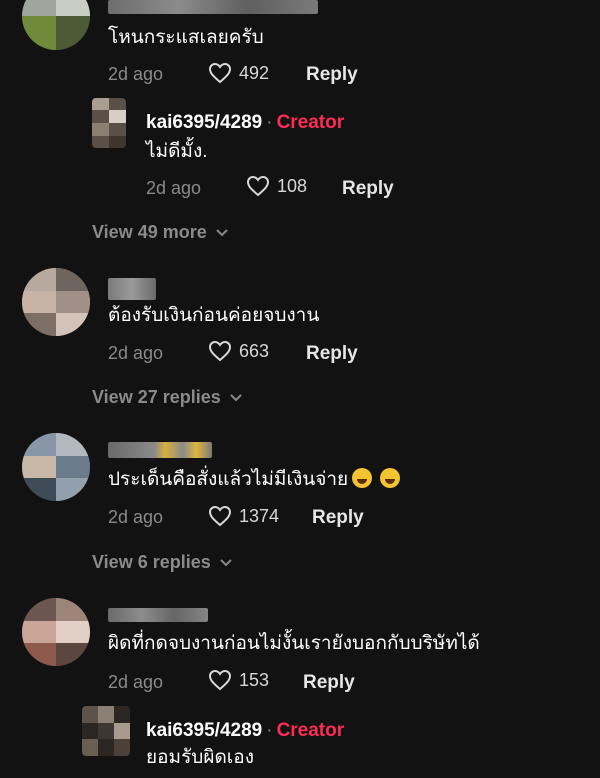  Describe the element at coordinates (254, 679) in the screenshot. I see `like-count: 153` at that location.